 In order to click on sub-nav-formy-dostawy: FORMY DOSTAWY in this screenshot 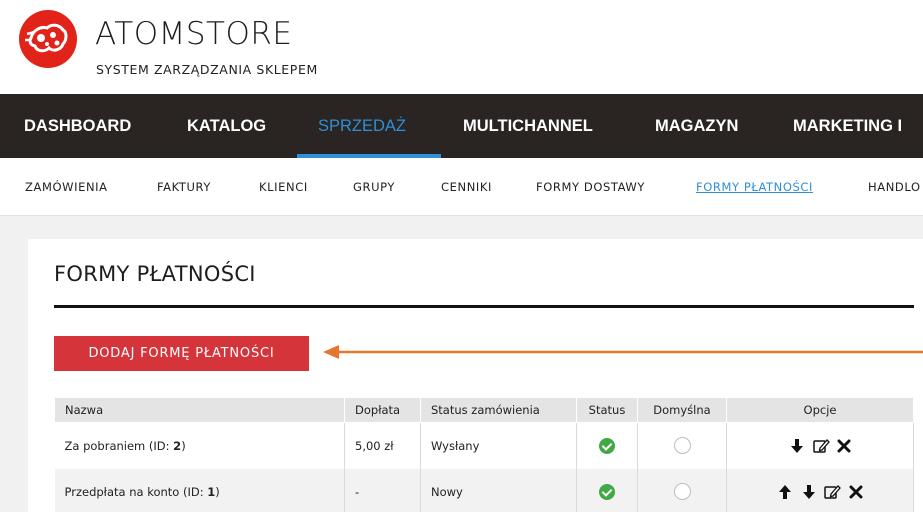, I will do `click(590, 186)`.